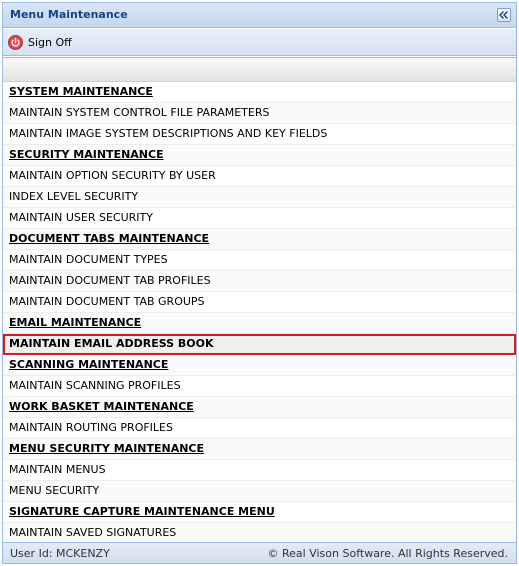 This screenshot has height=566, width=519. What do you see at coordinates (259, 323) in the screenshot?
I see `menu-section-email-maintenance: EMAIL MAINTENANCE` at bounding box center [259, 323].